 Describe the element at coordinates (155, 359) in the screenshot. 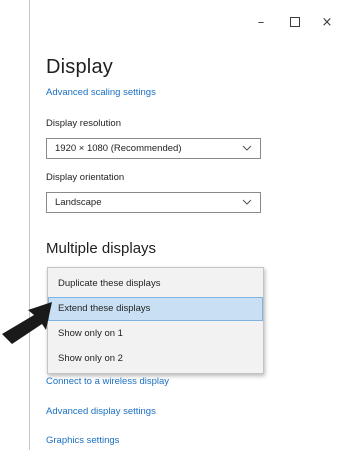

I see `menu-item-show-only-2: Show only on 2` at that location.